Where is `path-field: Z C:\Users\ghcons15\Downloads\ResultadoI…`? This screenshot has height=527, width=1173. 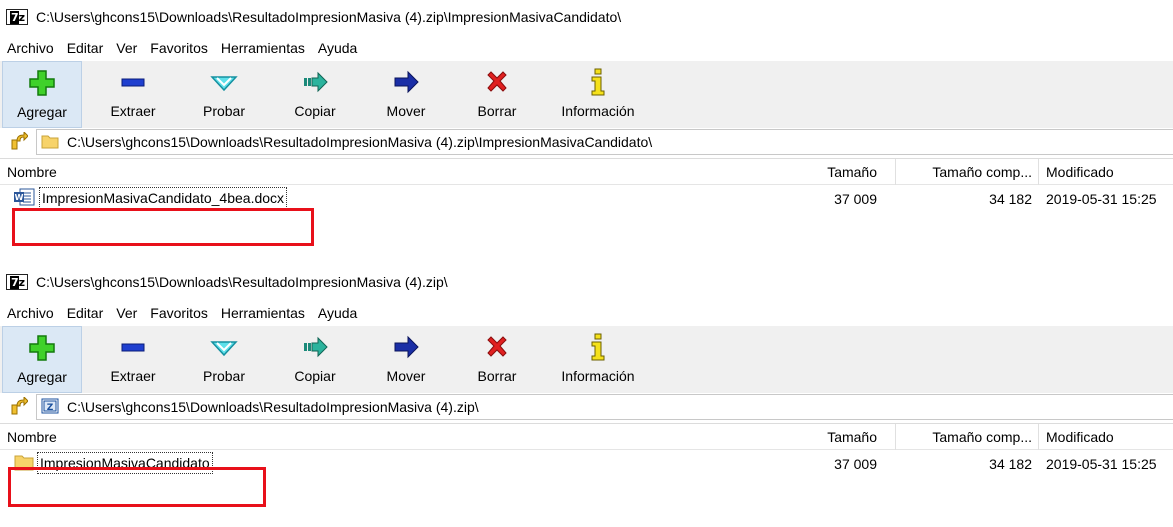 path-field: Z C:\Users\ghcons15\Downloads\ResultadoI… is located at coordinates (604, 407).